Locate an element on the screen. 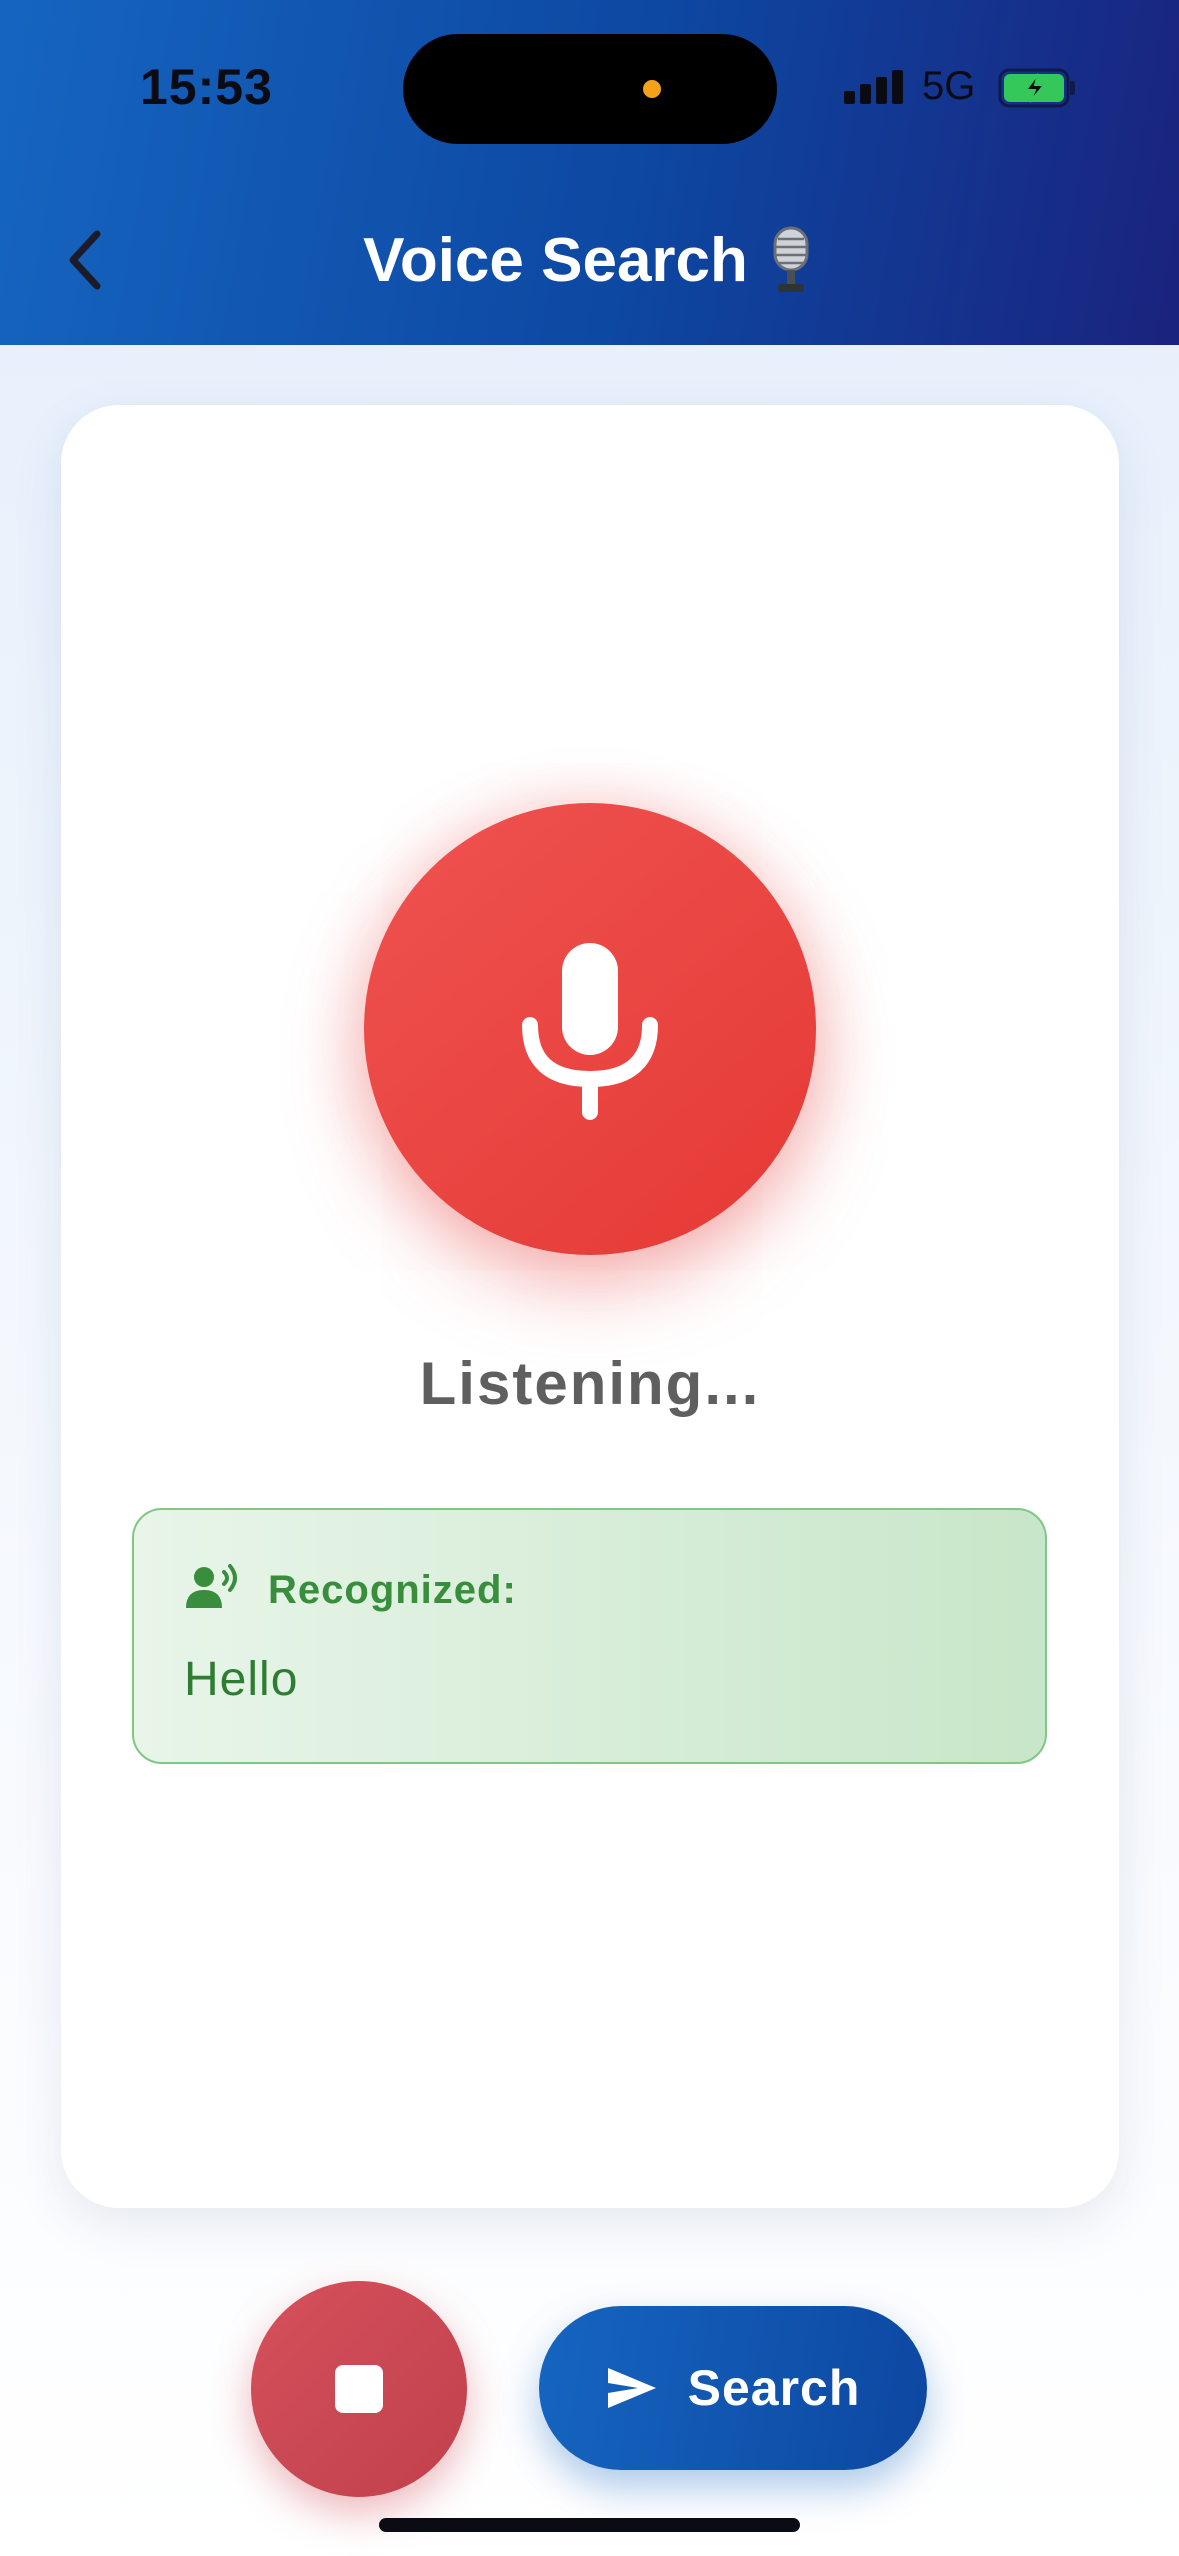 This screenshot has width=1179, height=2556. microphone-button is located at coordinates (590, 1029).